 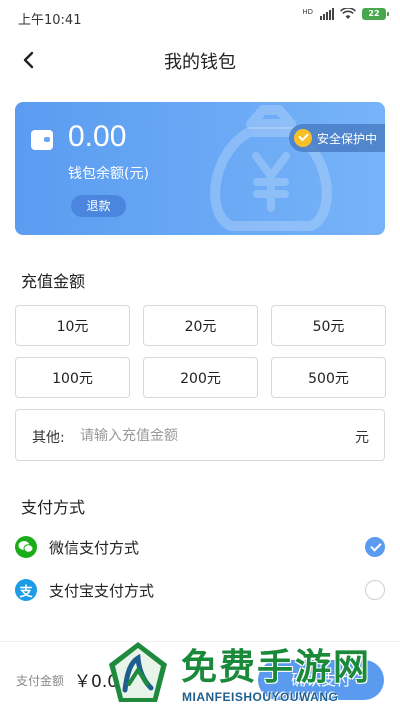 I want to click on unchecked-radio-icon, so click(x=375, y=590).